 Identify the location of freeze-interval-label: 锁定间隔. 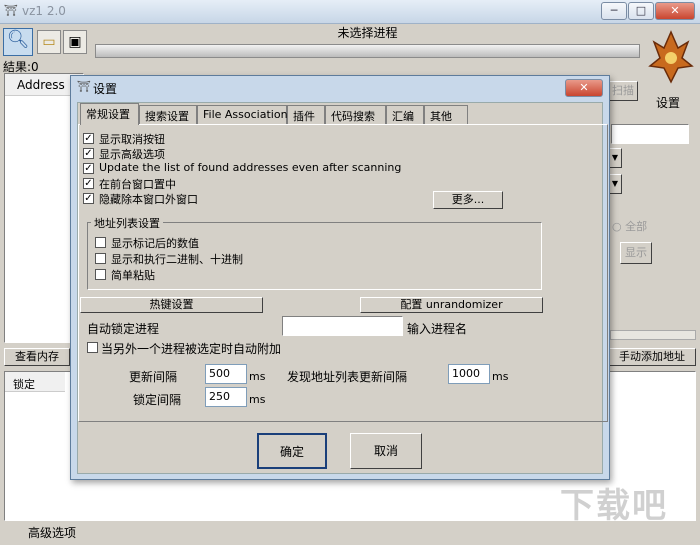
(157, 400).